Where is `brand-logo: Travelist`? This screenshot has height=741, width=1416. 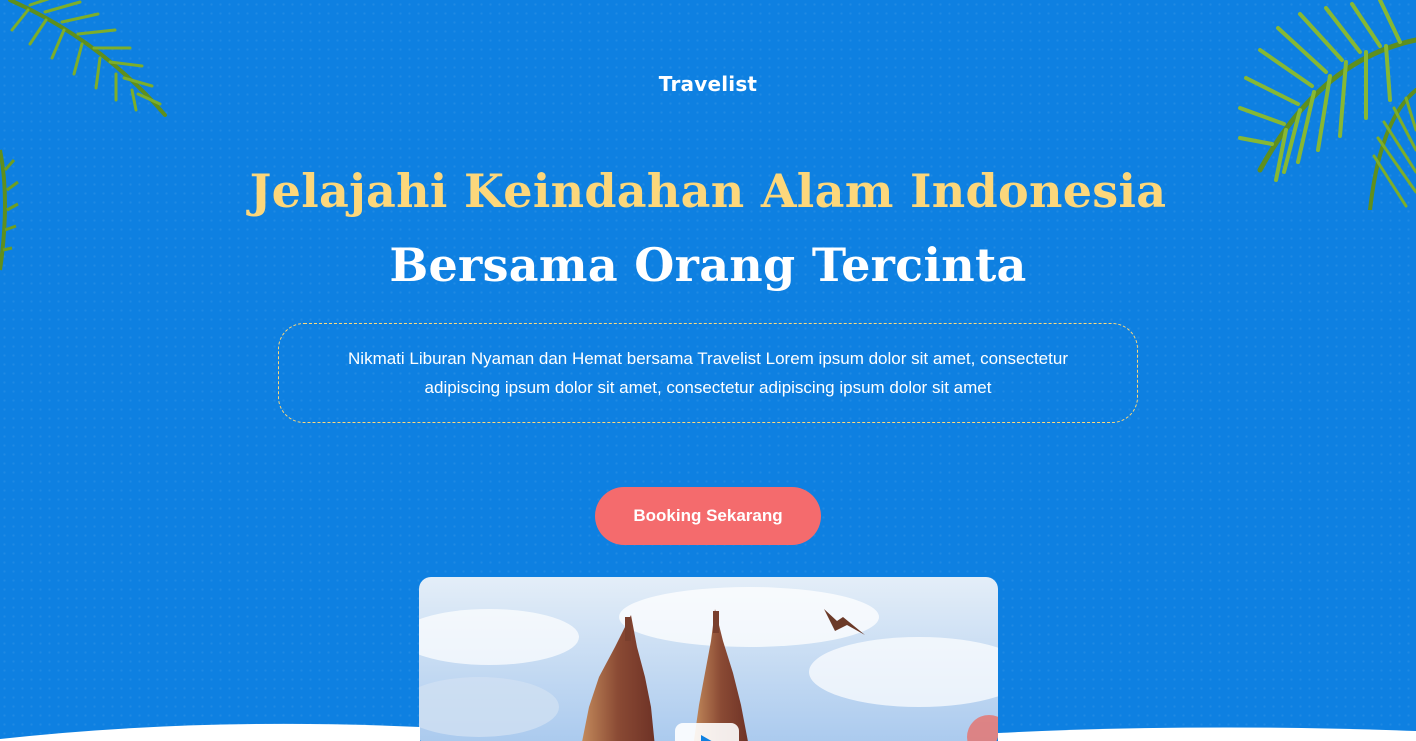
brand-logo: Travelist is located at coordinates (708, 84).